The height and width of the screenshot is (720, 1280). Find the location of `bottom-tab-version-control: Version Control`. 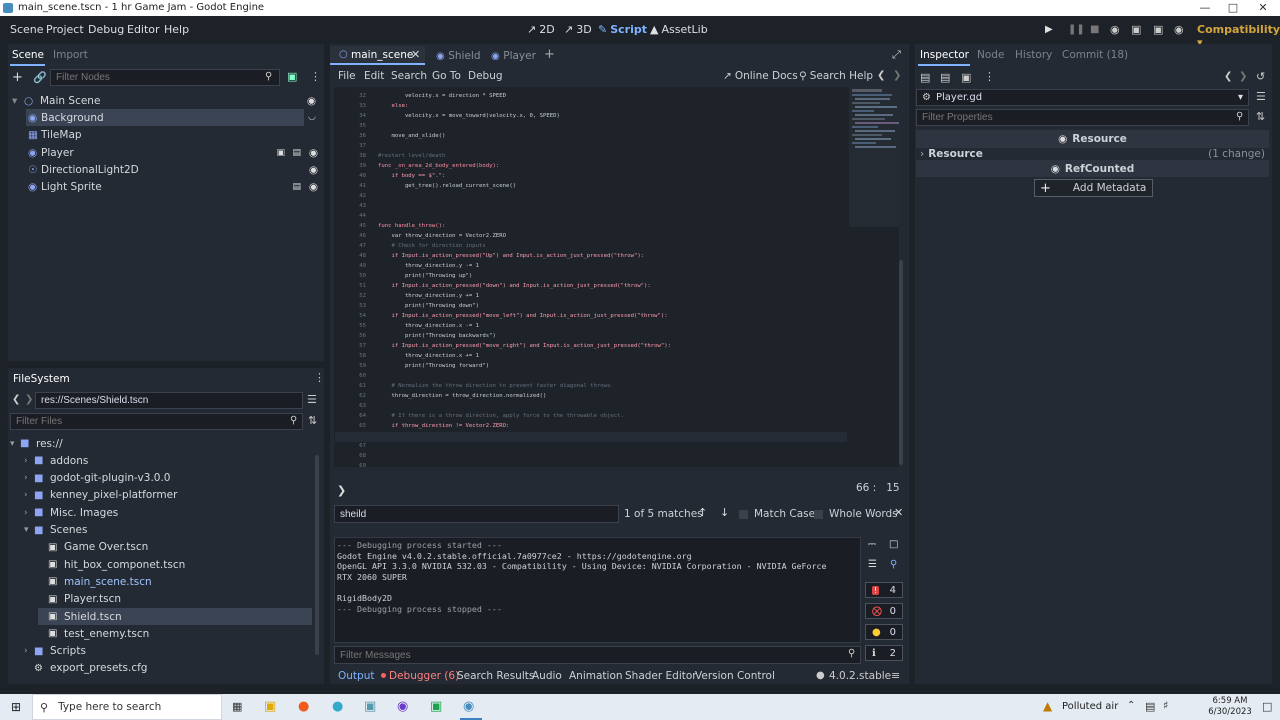

bottom-tab-version-control: Version Control is located at coordinates (735, 676).